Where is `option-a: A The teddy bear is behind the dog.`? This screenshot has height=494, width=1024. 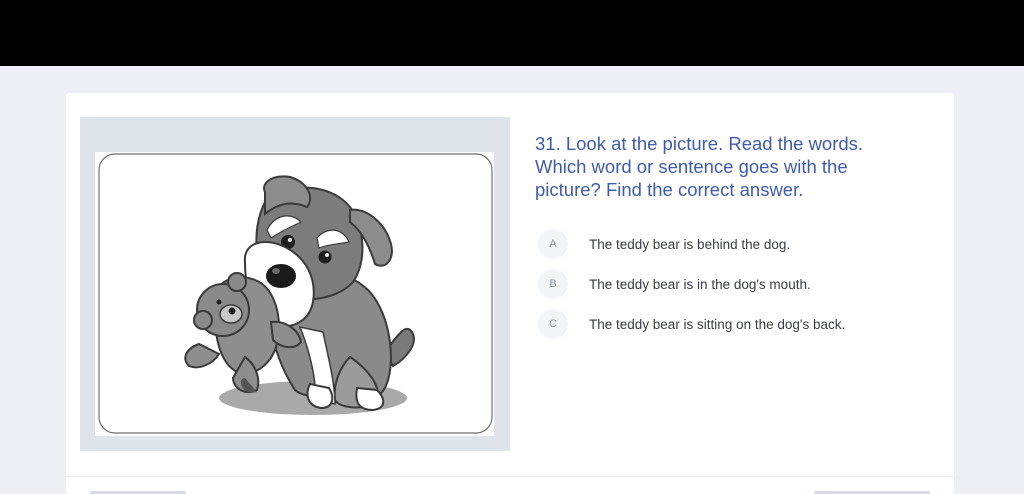
option-a: A The teddy bear is behind the dog. is located at coordinates (691, 244).